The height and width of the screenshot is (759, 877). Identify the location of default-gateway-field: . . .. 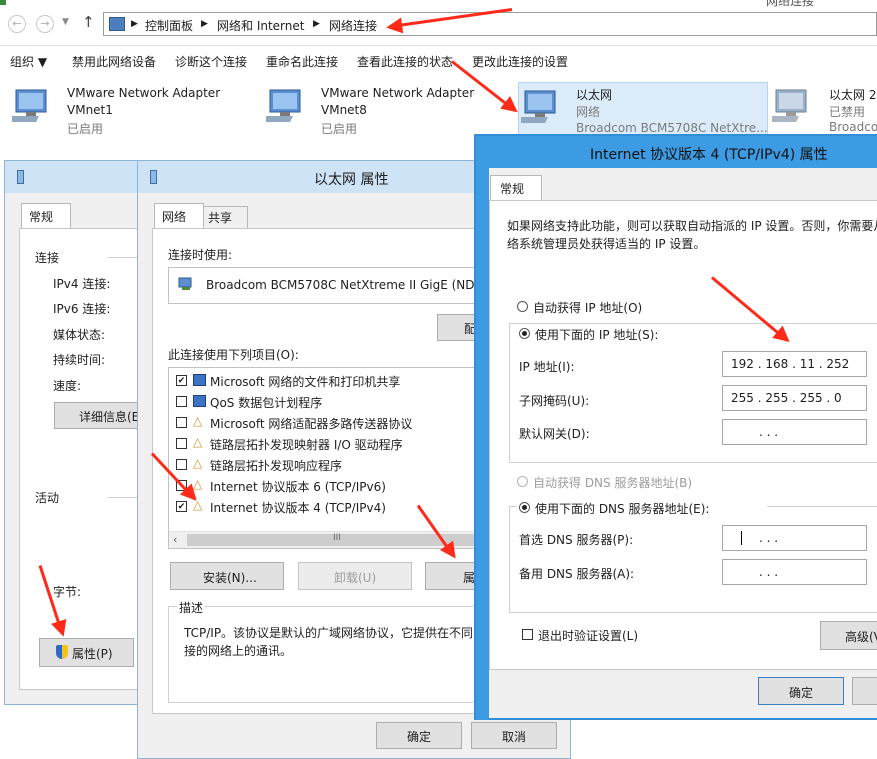
(794, 432).